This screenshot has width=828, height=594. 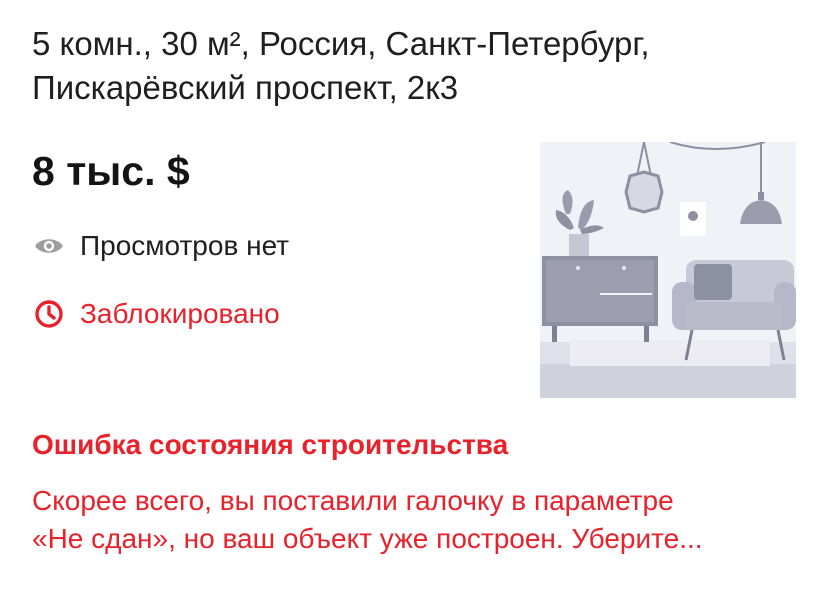 I want to click on listing-price: 8 тыс. $, so click(x=111, y=171).